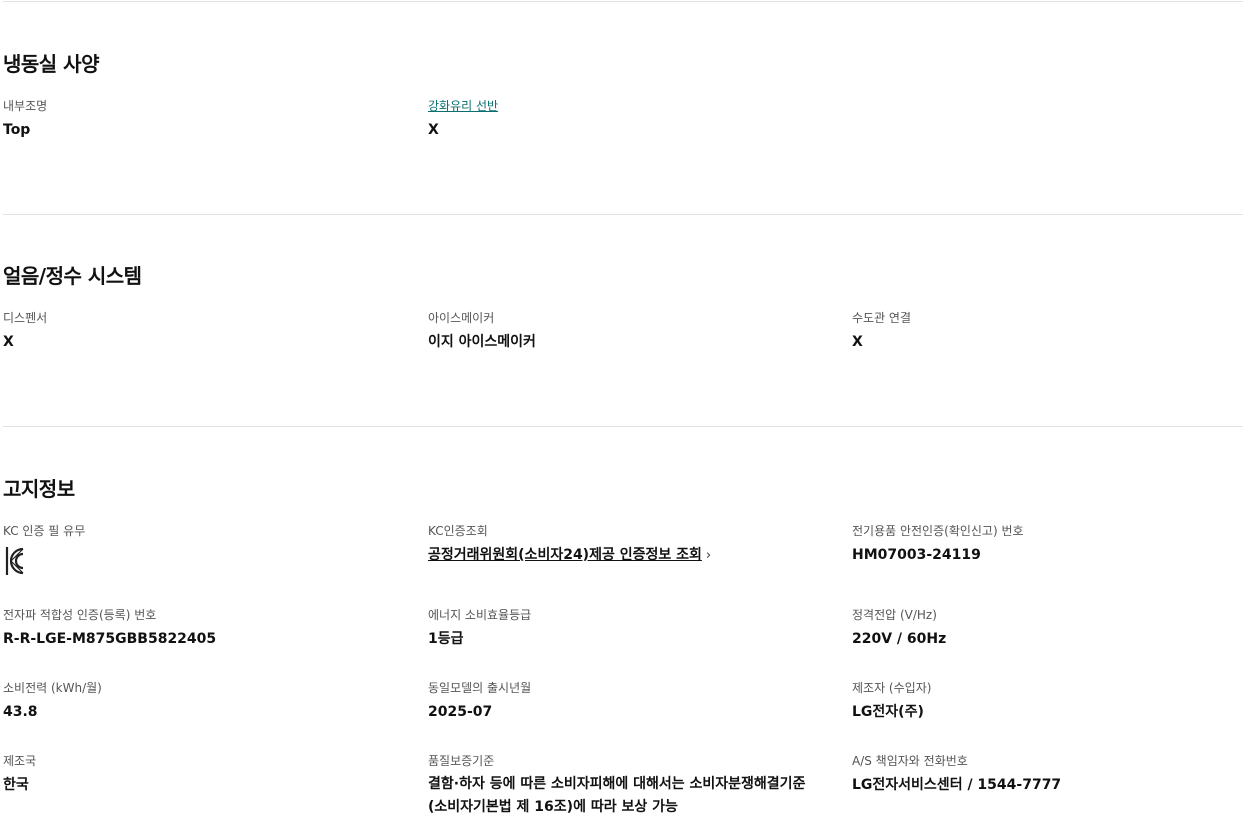 This screenshot has height=828, width=1243. What do you see at coordinates (1047, 330) in the screenshot?
I see `spec-water-line: 수도관 연결 X` at bounding box center [1047, 330].